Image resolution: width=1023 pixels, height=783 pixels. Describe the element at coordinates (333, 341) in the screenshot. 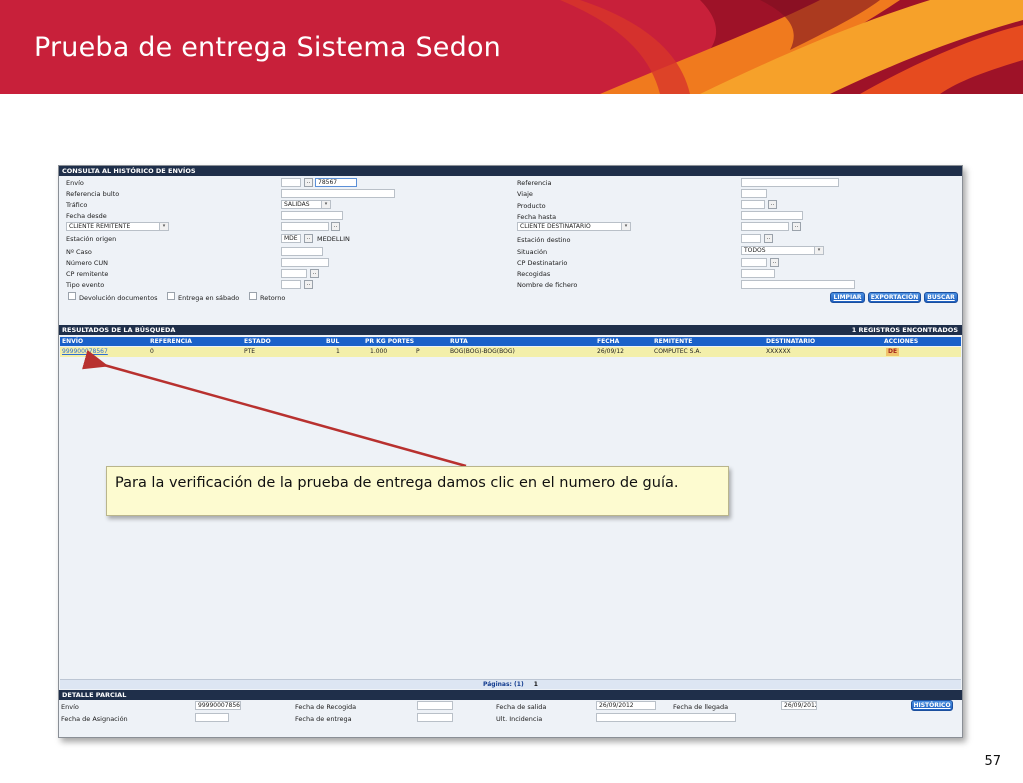

I see `col-bul: BUL` at that location.